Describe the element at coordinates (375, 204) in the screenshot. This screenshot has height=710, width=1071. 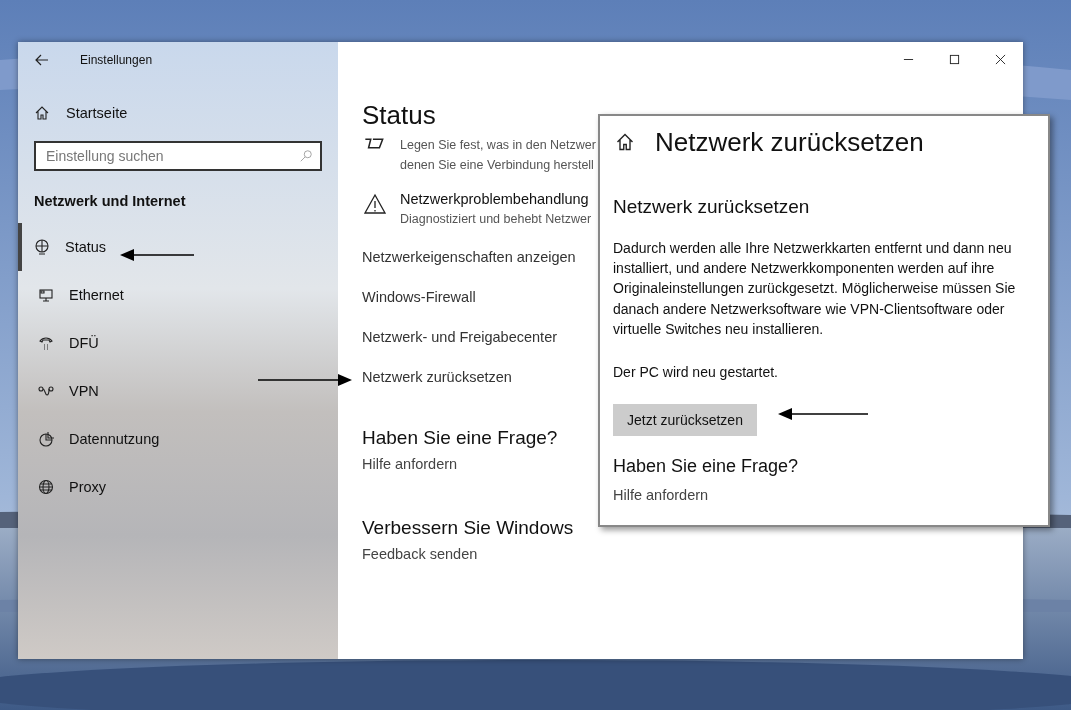
I see `warning-icon` at that location.